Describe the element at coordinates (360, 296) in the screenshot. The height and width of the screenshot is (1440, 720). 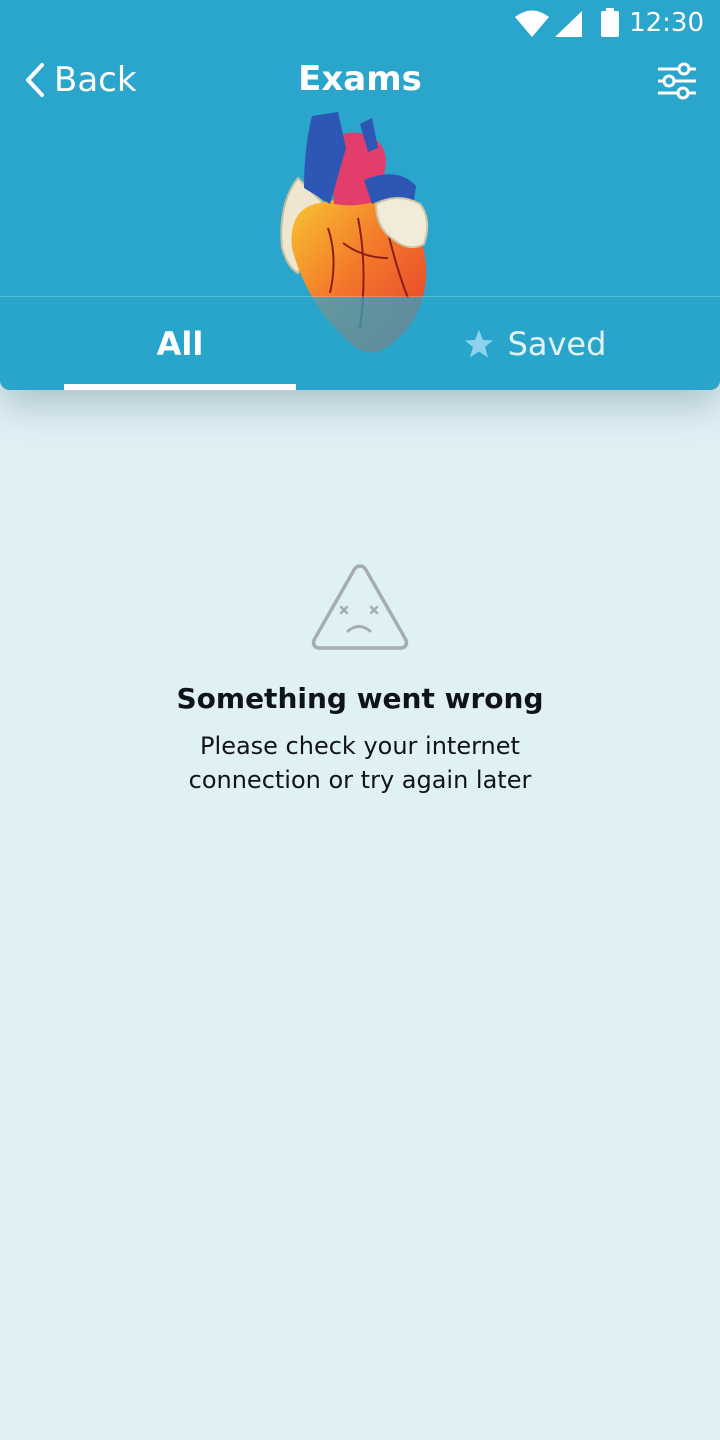
I see `tabs-divider` at that location.